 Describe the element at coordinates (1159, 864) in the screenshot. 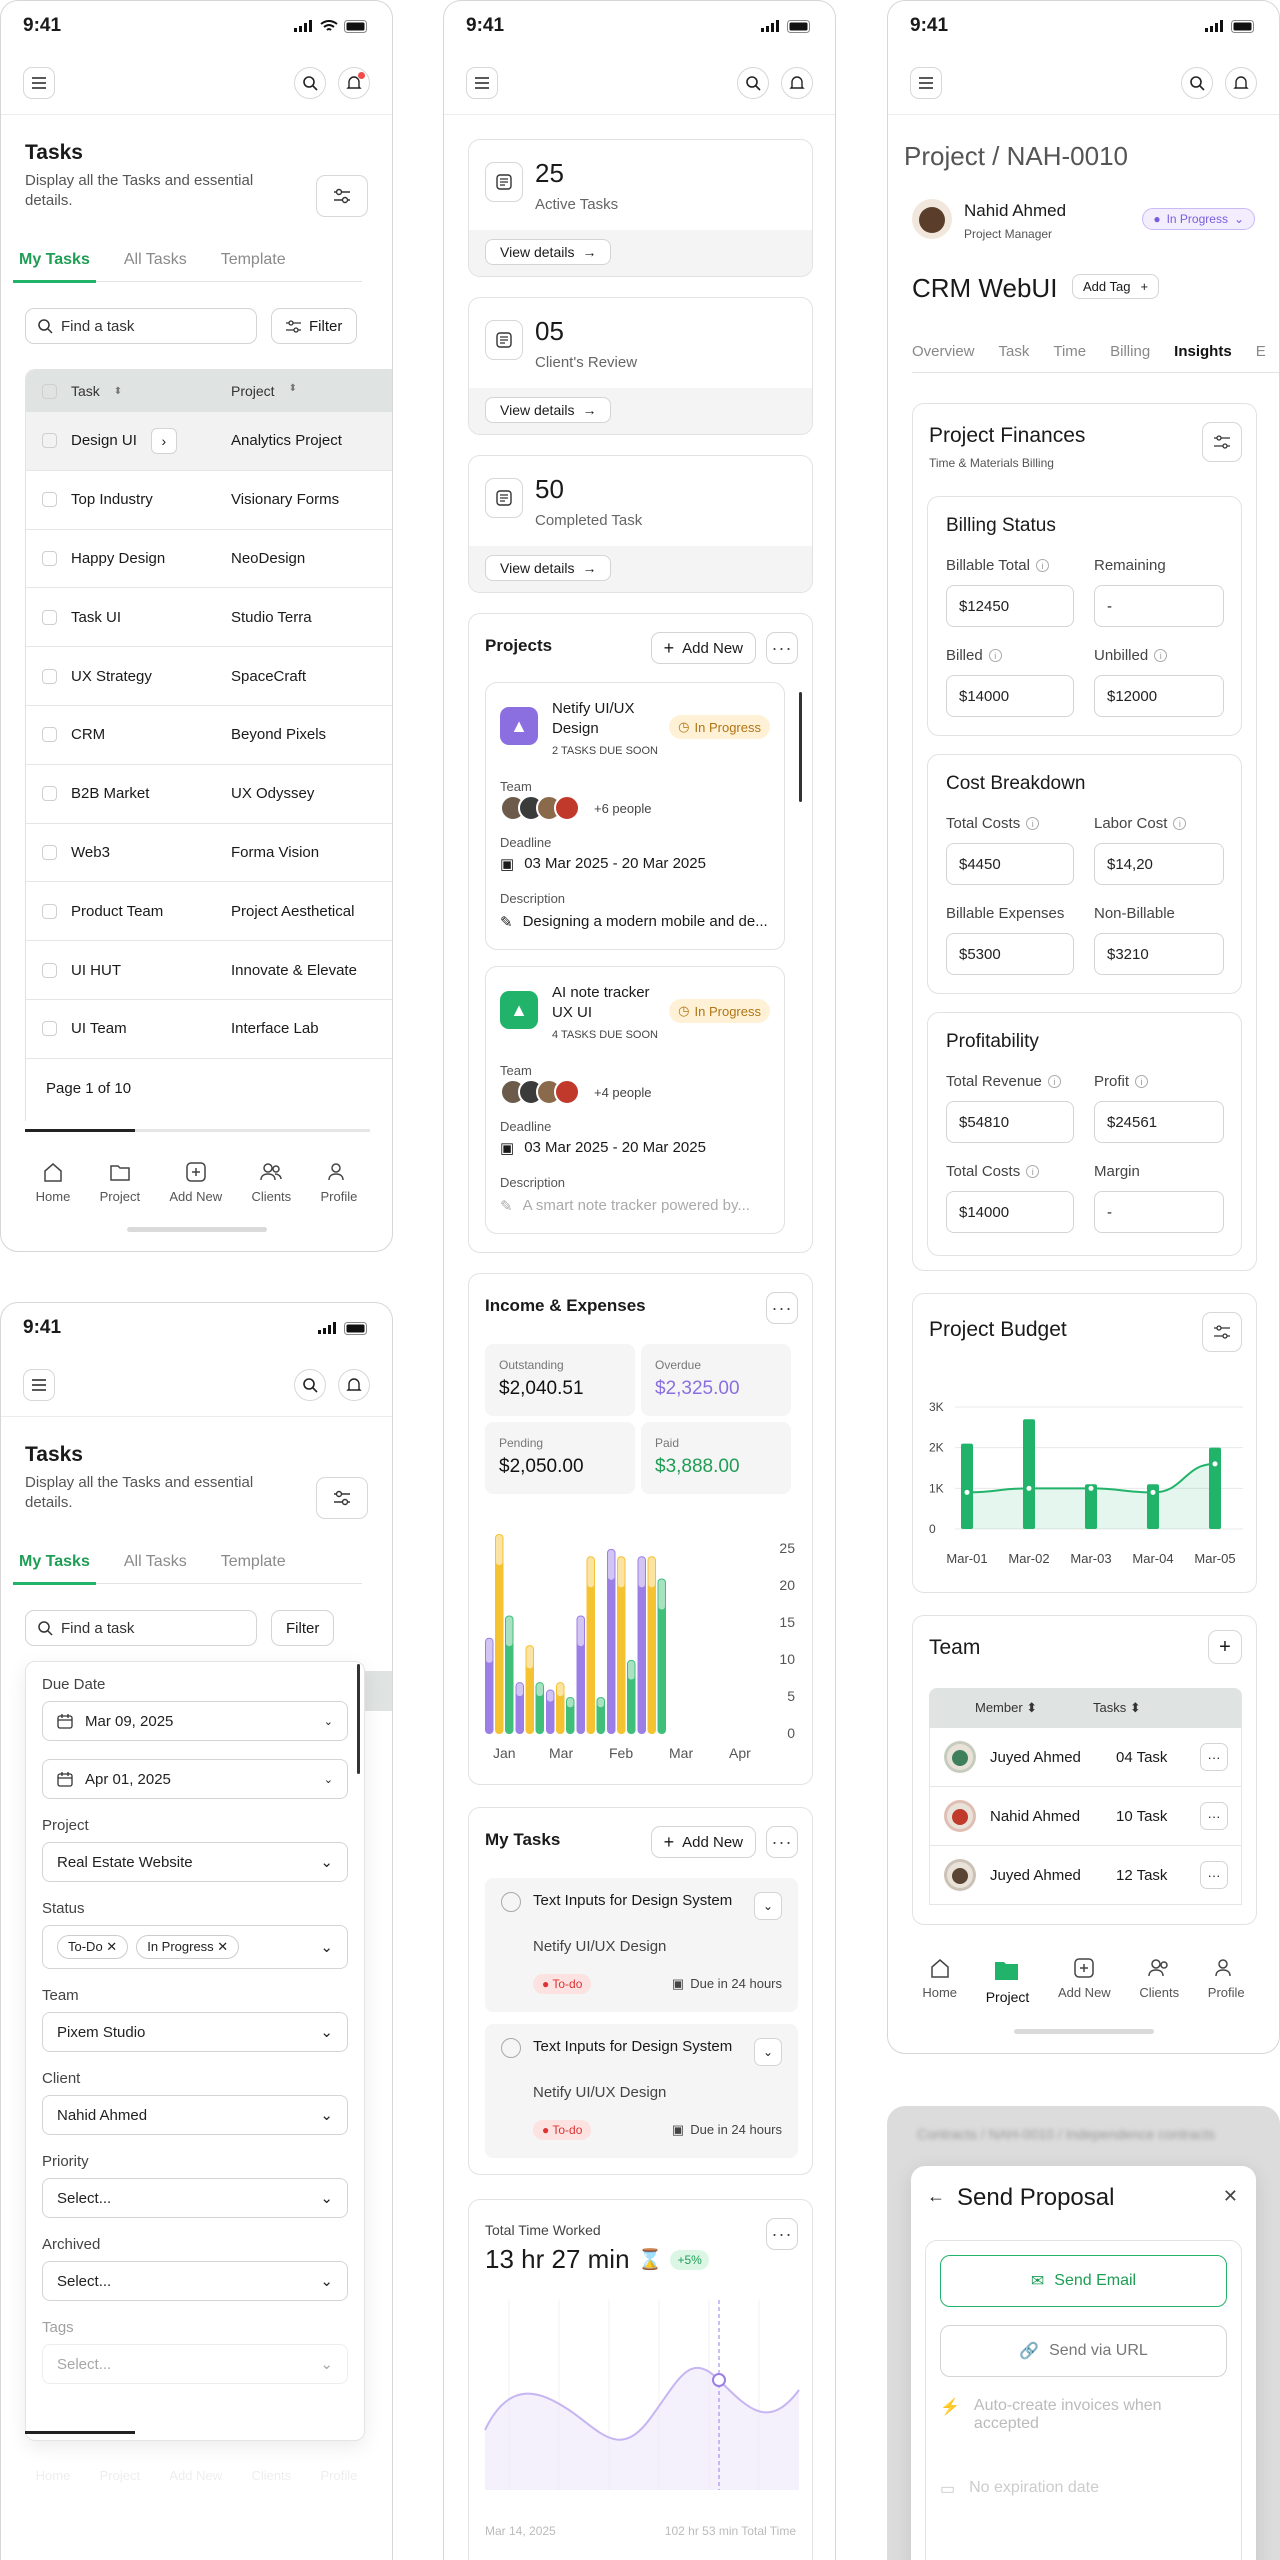

I see `labor-cost-field: $14,20` at that location.